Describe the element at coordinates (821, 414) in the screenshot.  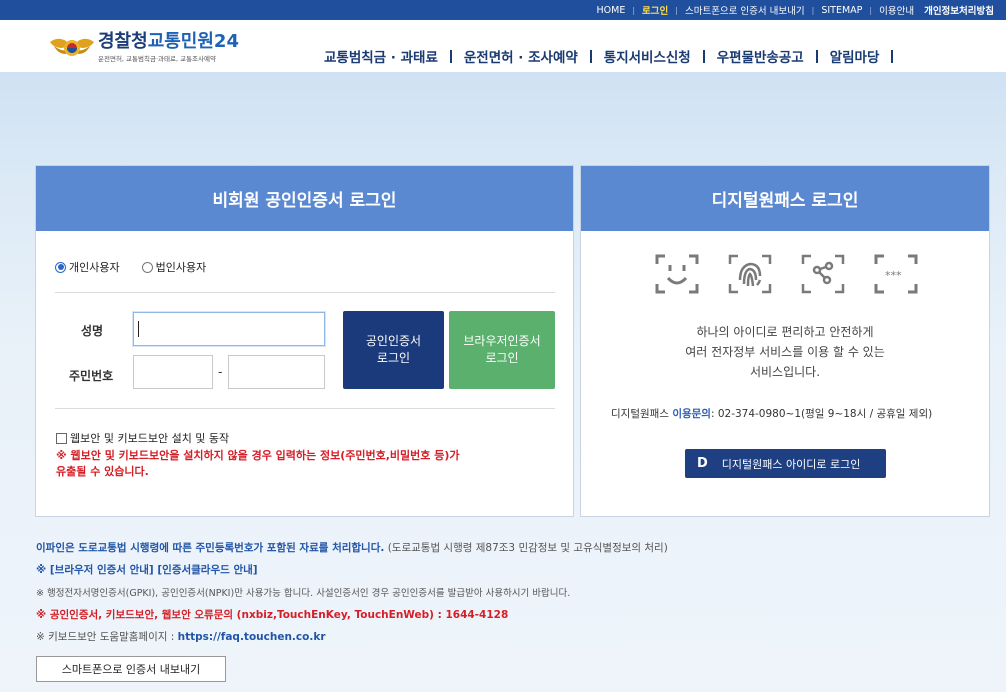
I see `inquiry-phone: : 02-374-0980~1(평일 9~18시 / 공휴일 제외)` at that location.